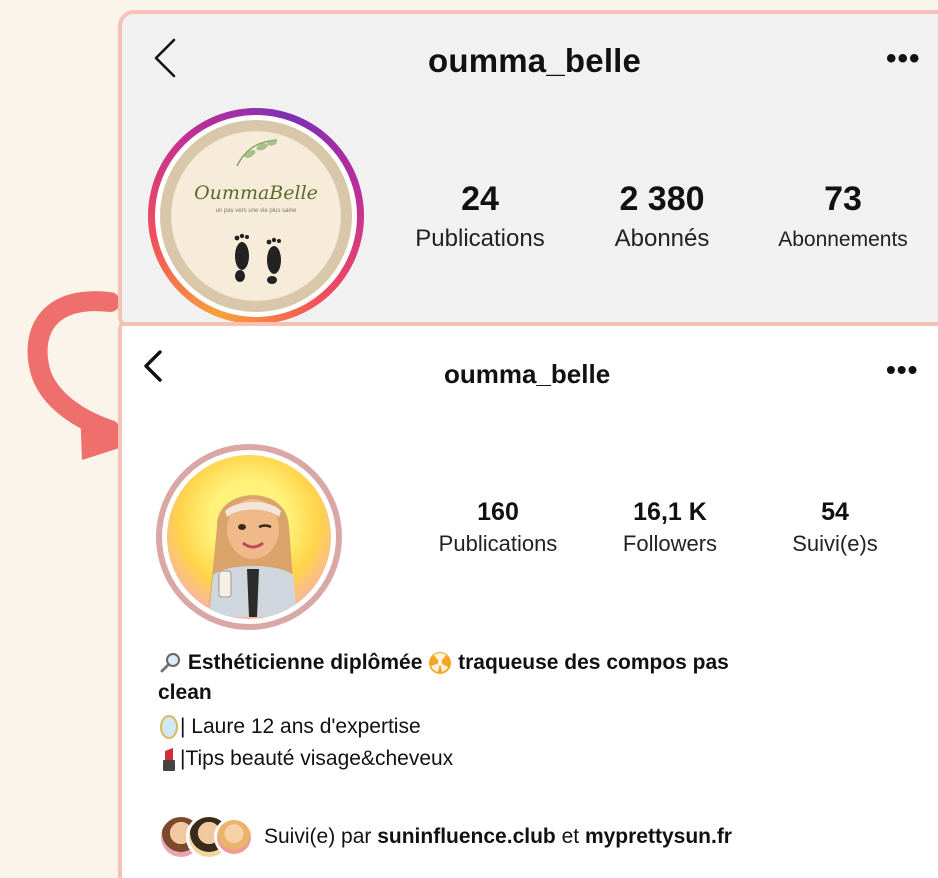 This screenshot has width=938, height=878. I want to click on radioactive-icon, so click(440, 663).